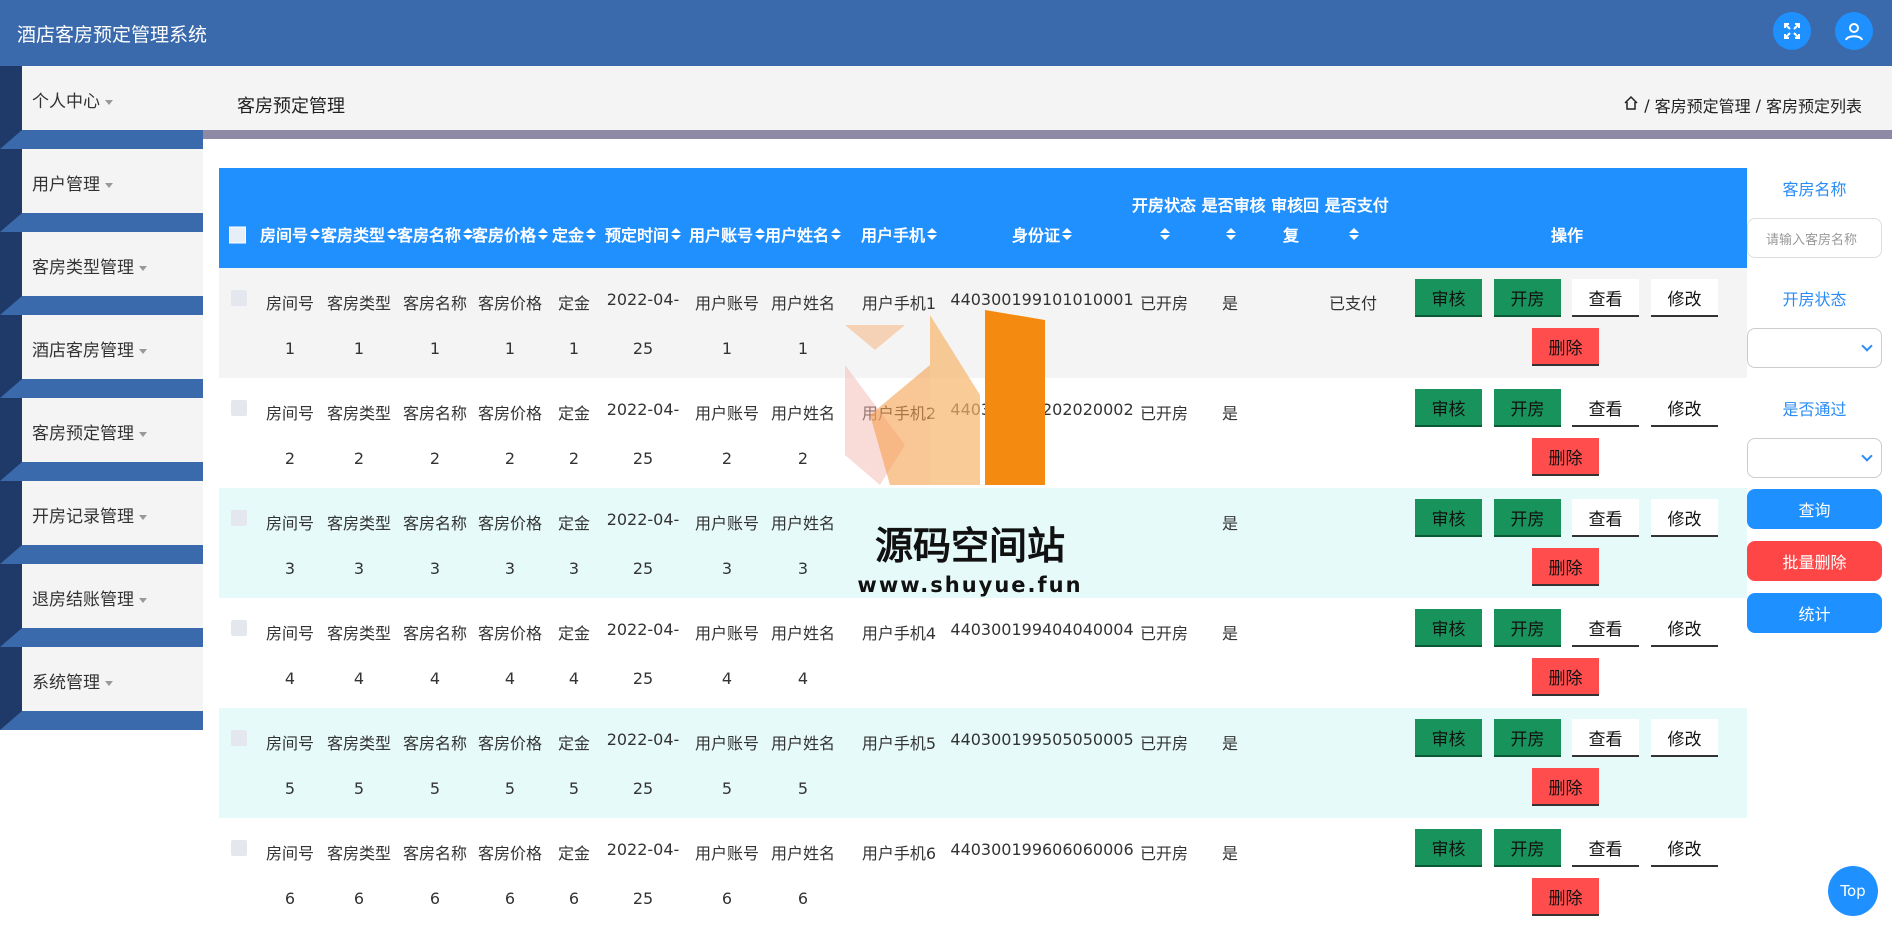 The width and height of the screenshot is (1892, 928). I want to click on col-phone: 用户手机, so click(899, 234).